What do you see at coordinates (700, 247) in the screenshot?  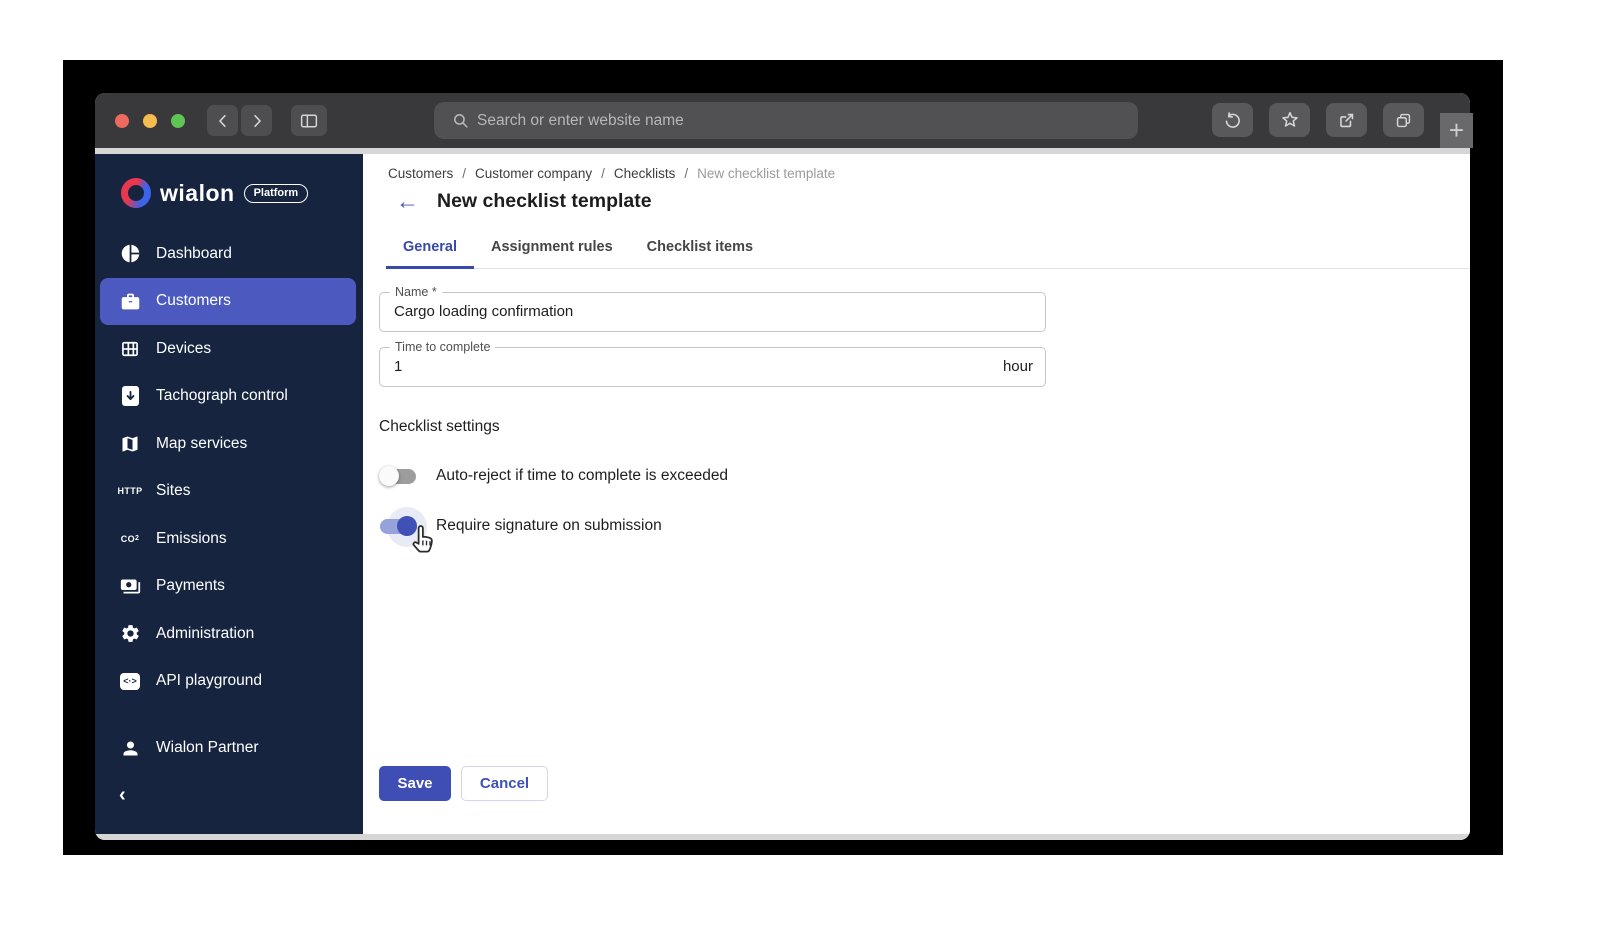 I see `tab-checklist-items: Checklist items` at bounding box center [700, 247].